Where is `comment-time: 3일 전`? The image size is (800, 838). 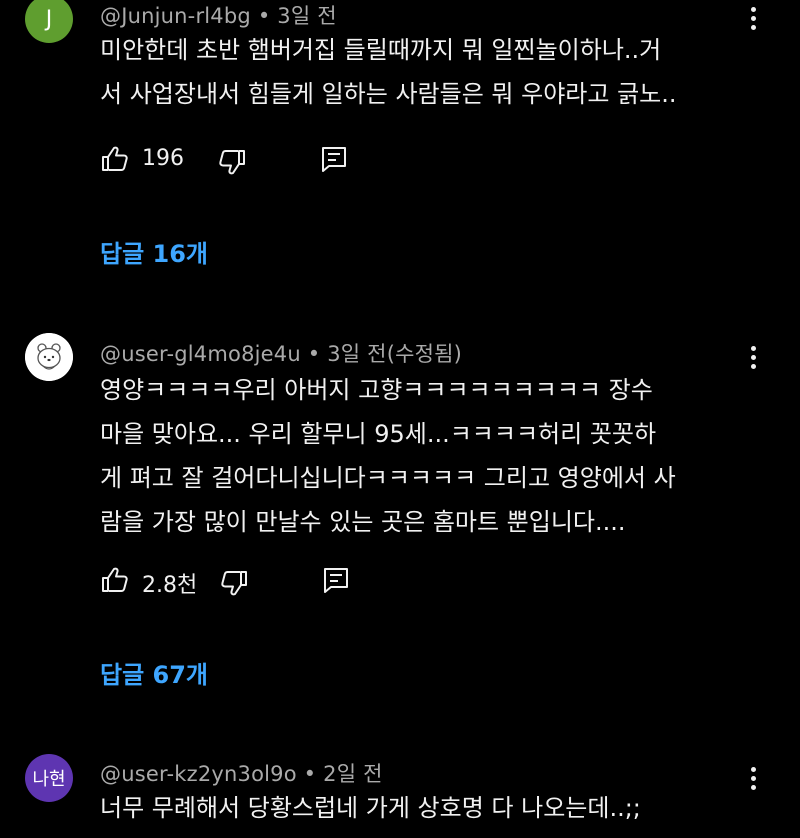
comment-time: 3일 전 is located at coordinates (306, 16).